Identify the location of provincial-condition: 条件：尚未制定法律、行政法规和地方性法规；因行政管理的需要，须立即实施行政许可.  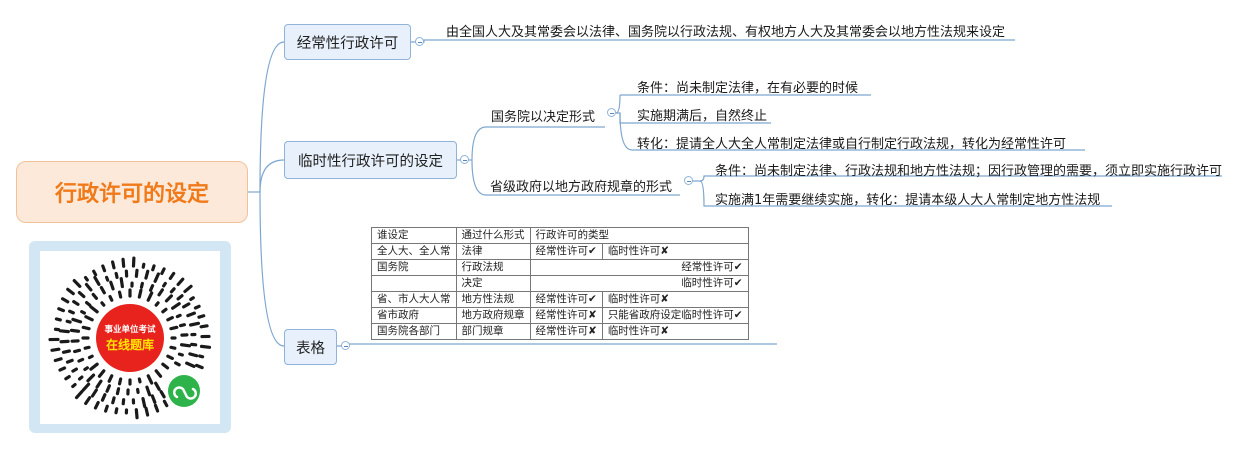
(969, 171).